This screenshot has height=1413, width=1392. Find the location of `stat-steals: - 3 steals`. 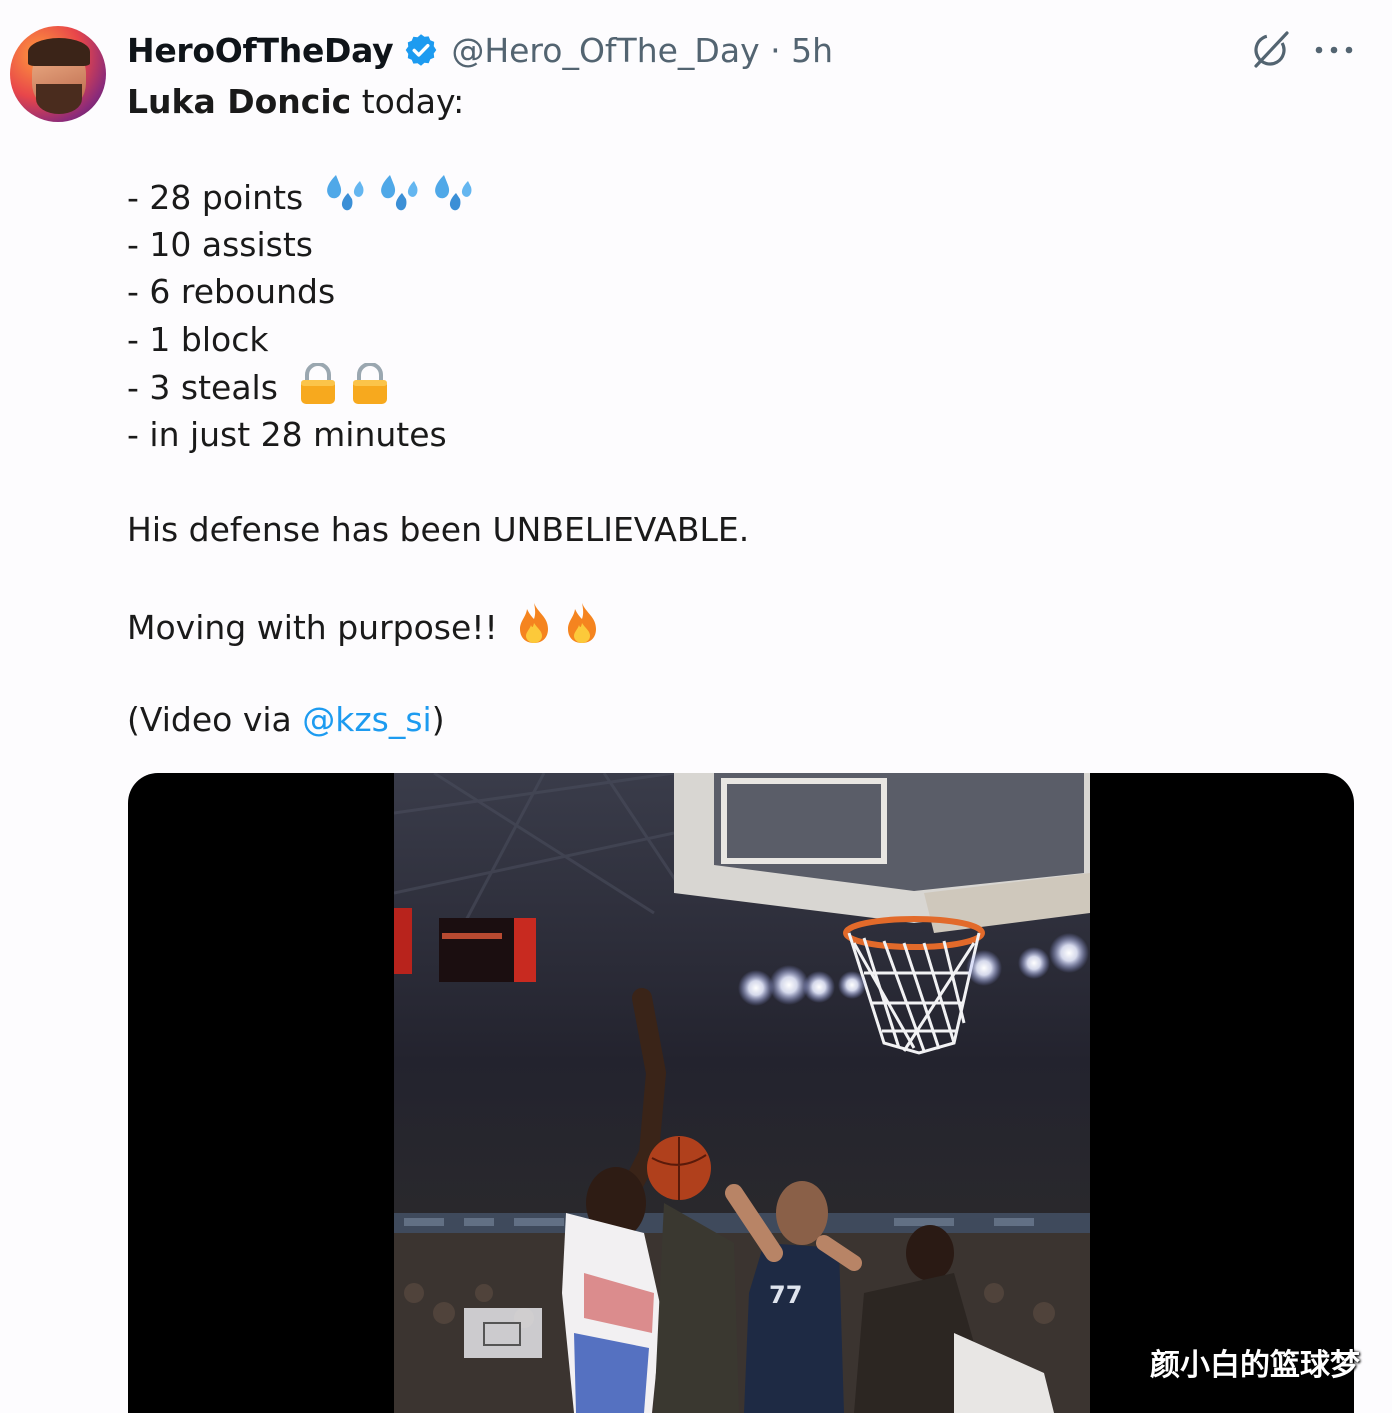

stat-steals: - 3 steals is located at coordinates (202, 387).